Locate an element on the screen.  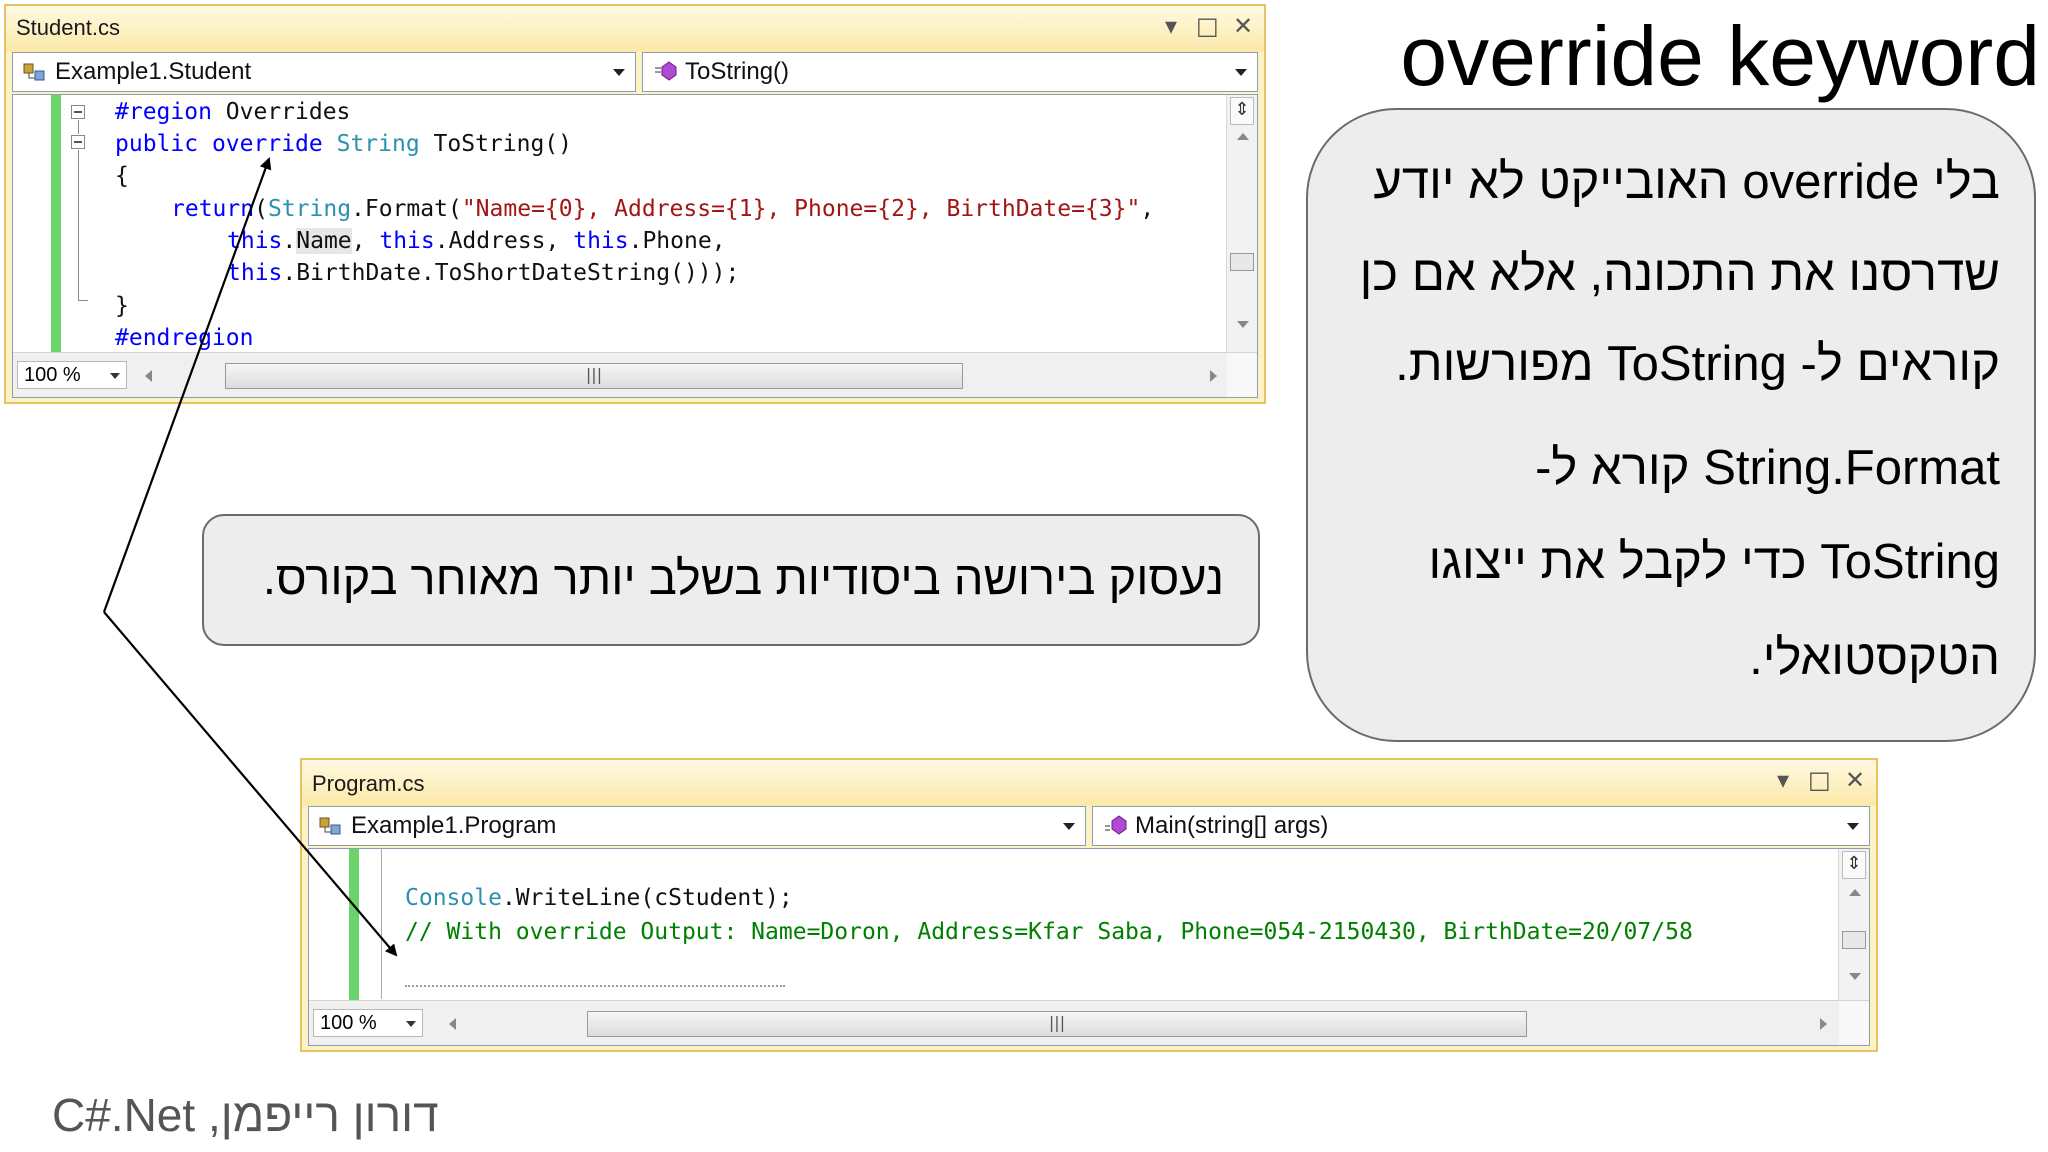
code-line: { is located at coordinates (122, 176).